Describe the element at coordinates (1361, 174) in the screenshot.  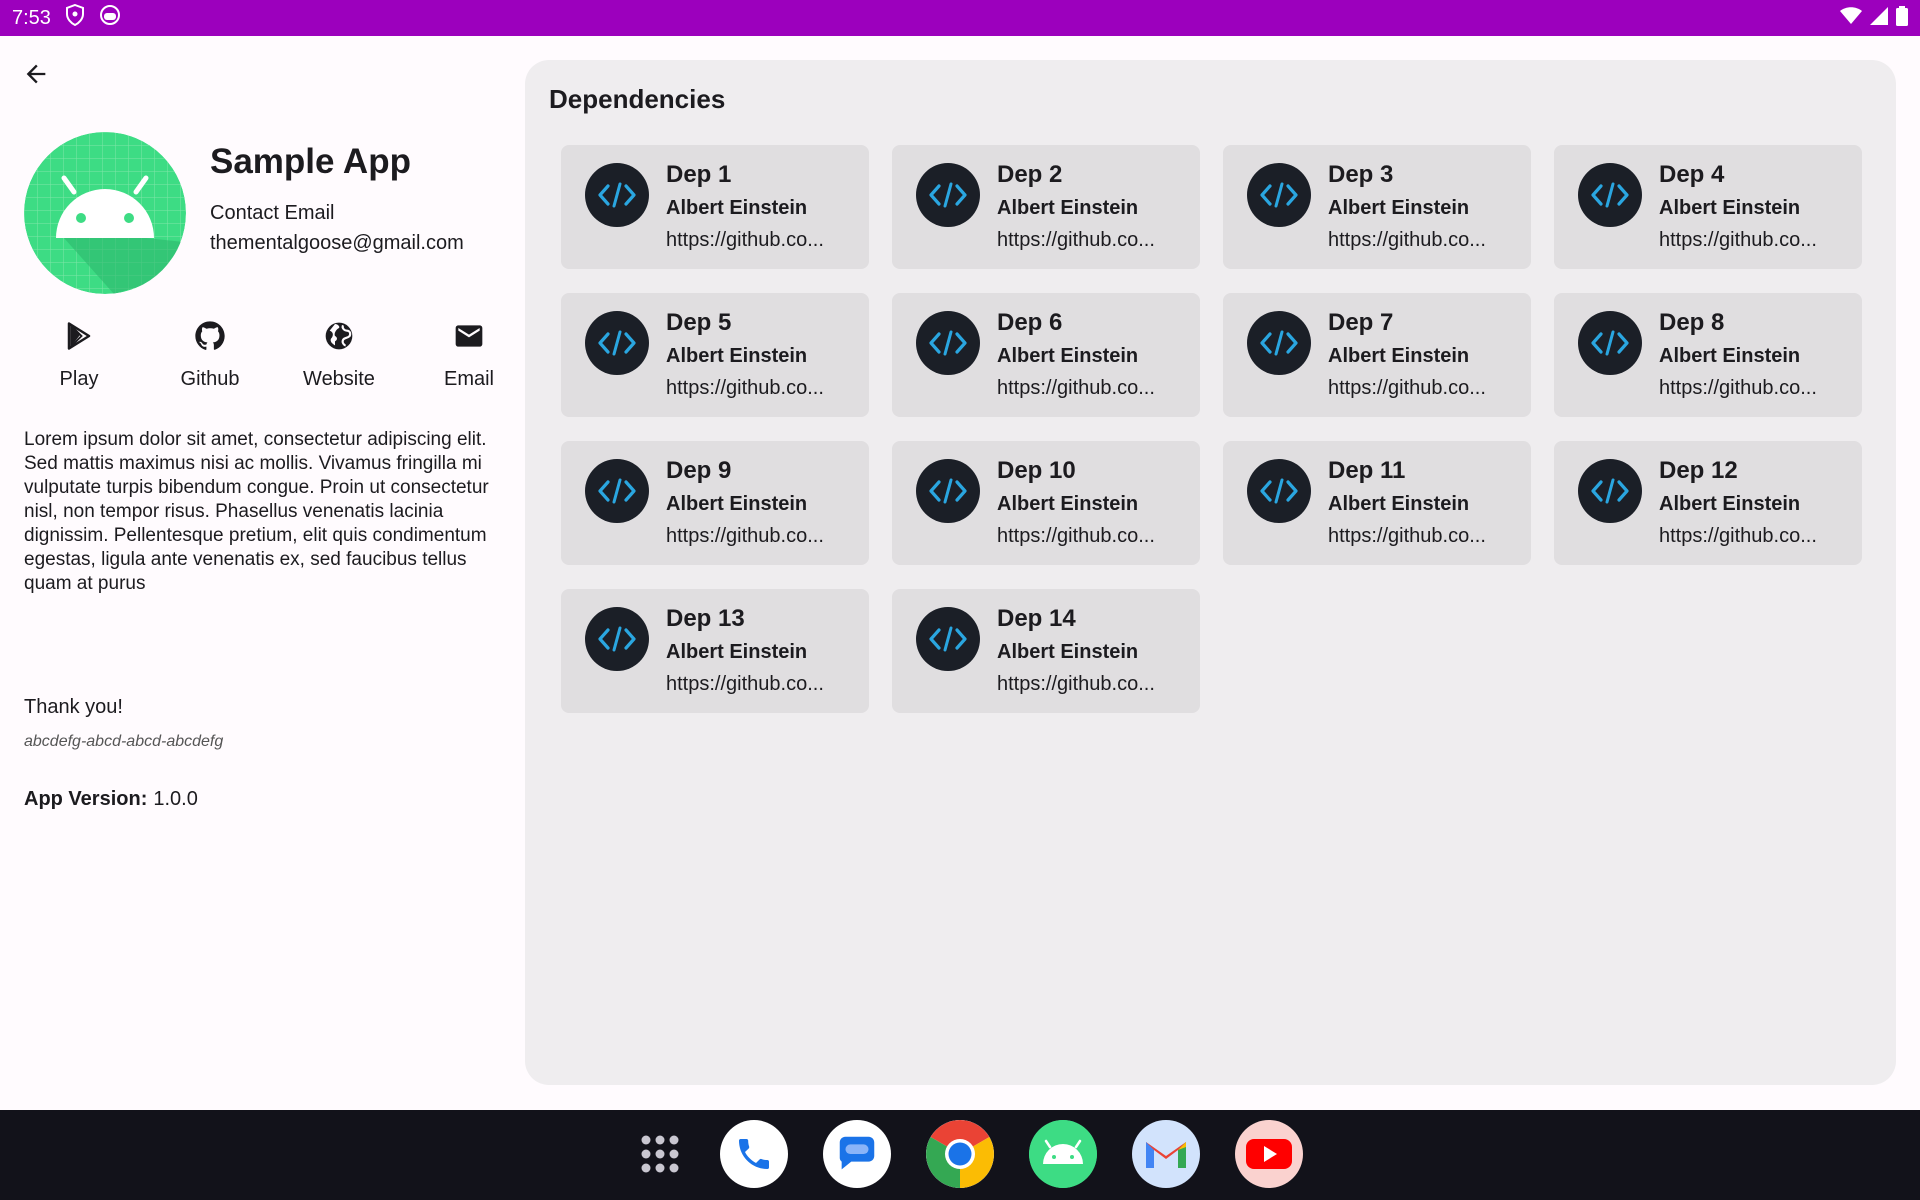
I see `dependency-name: Dep 3` at that location.